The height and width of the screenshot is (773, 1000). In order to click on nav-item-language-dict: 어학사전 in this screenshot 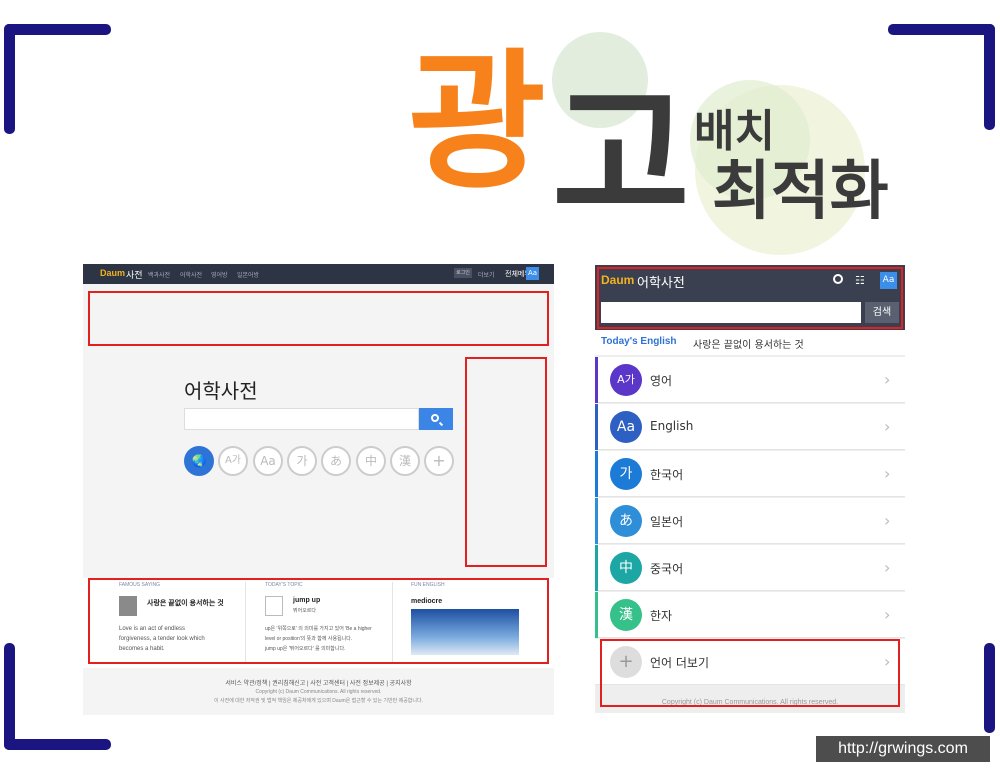, I will do `click(191, 274)`.